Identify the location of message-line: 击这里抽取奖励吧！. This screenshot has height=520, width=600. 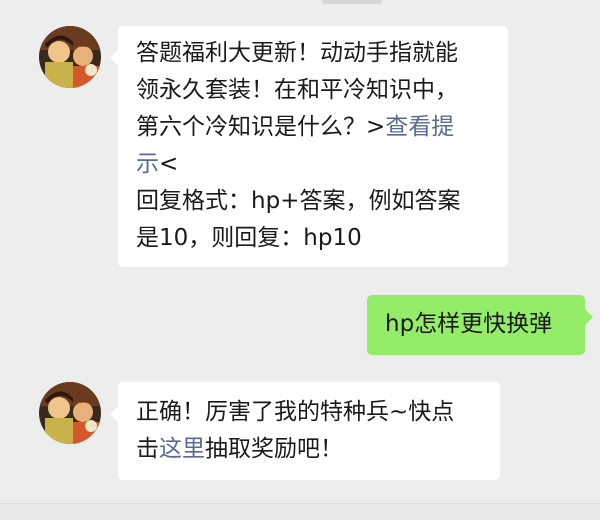
(311, 449).